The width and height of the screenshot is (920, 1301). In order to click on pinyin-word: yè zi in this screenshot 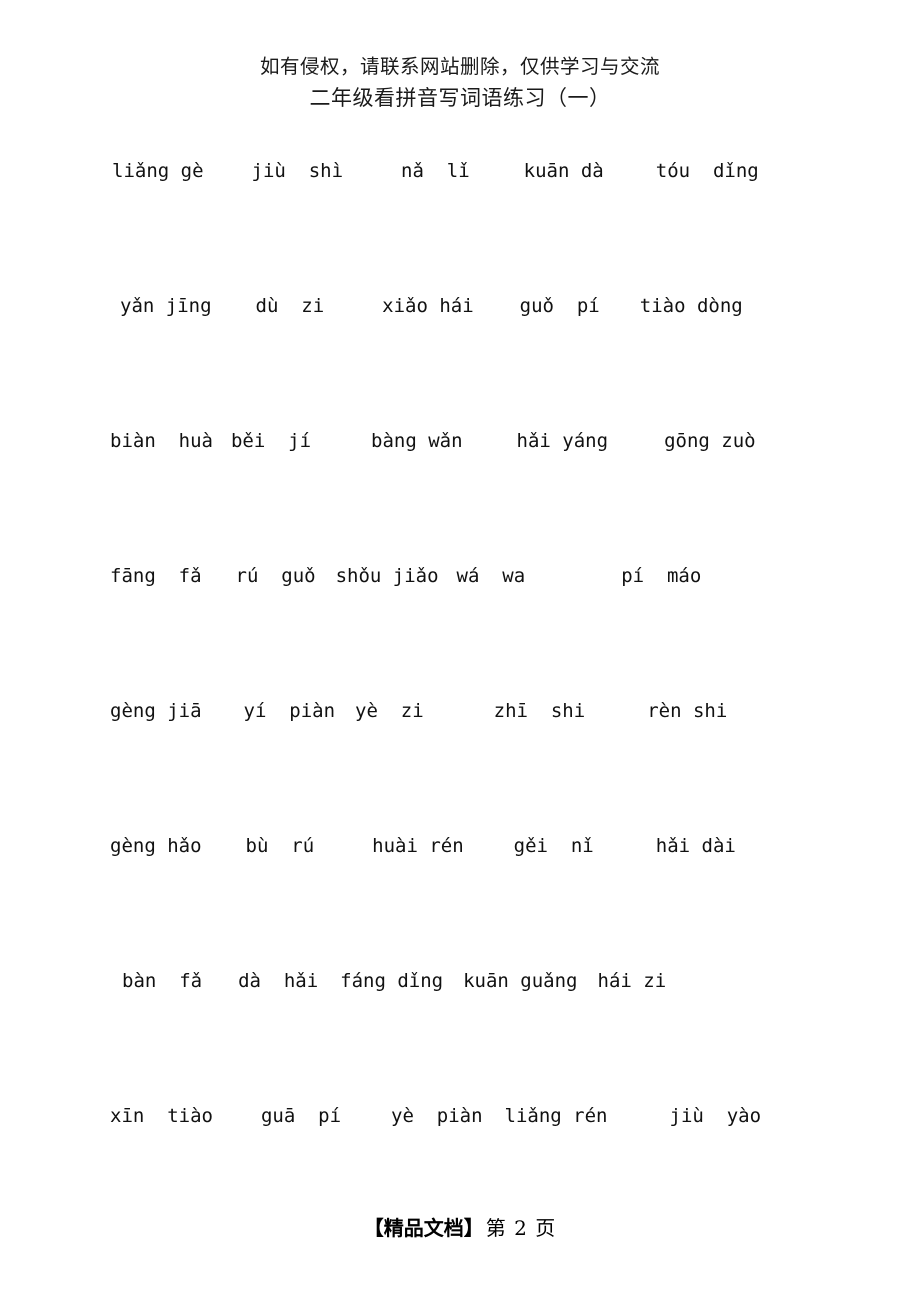, I will do `click(389, 711)`.